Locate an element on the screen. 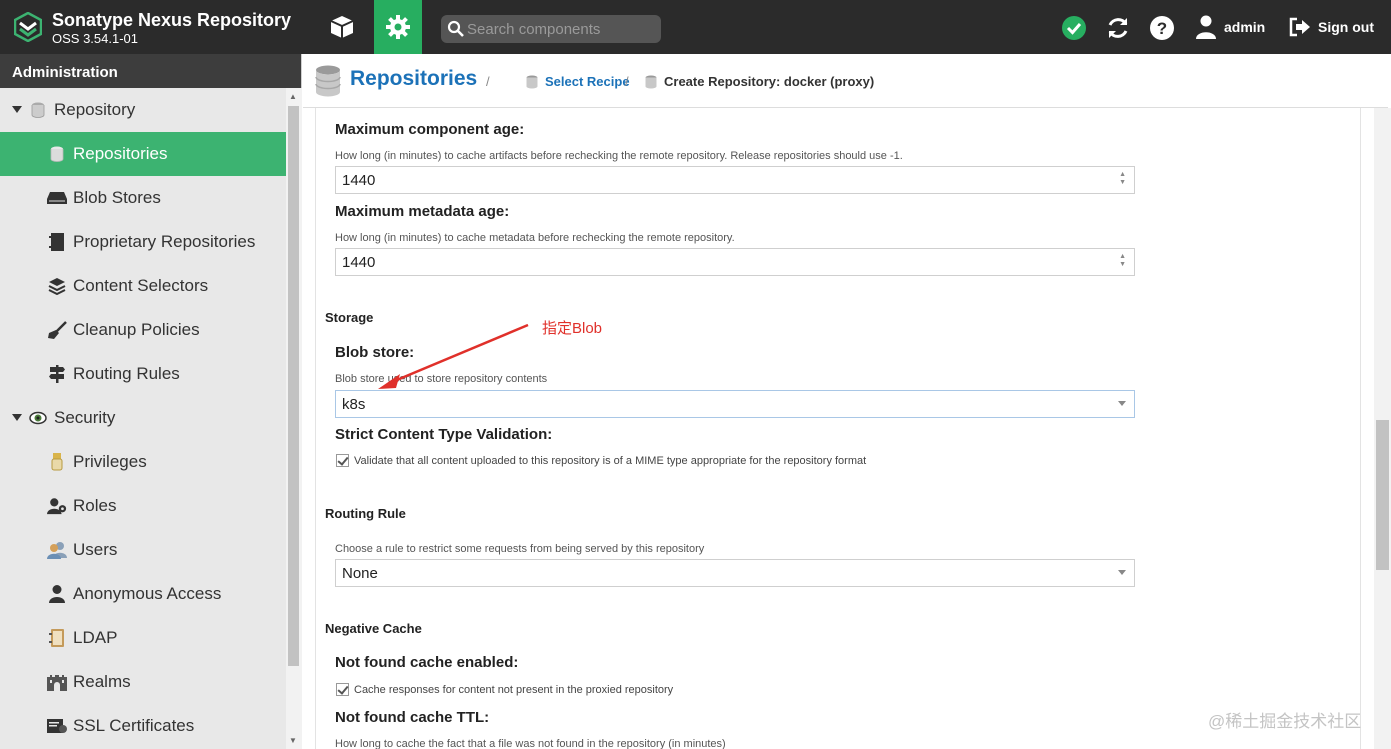 The width and height of the screenshot is (1391, 749). sidebar-item-privileges: Privileges is located at coordinates (143, 462).